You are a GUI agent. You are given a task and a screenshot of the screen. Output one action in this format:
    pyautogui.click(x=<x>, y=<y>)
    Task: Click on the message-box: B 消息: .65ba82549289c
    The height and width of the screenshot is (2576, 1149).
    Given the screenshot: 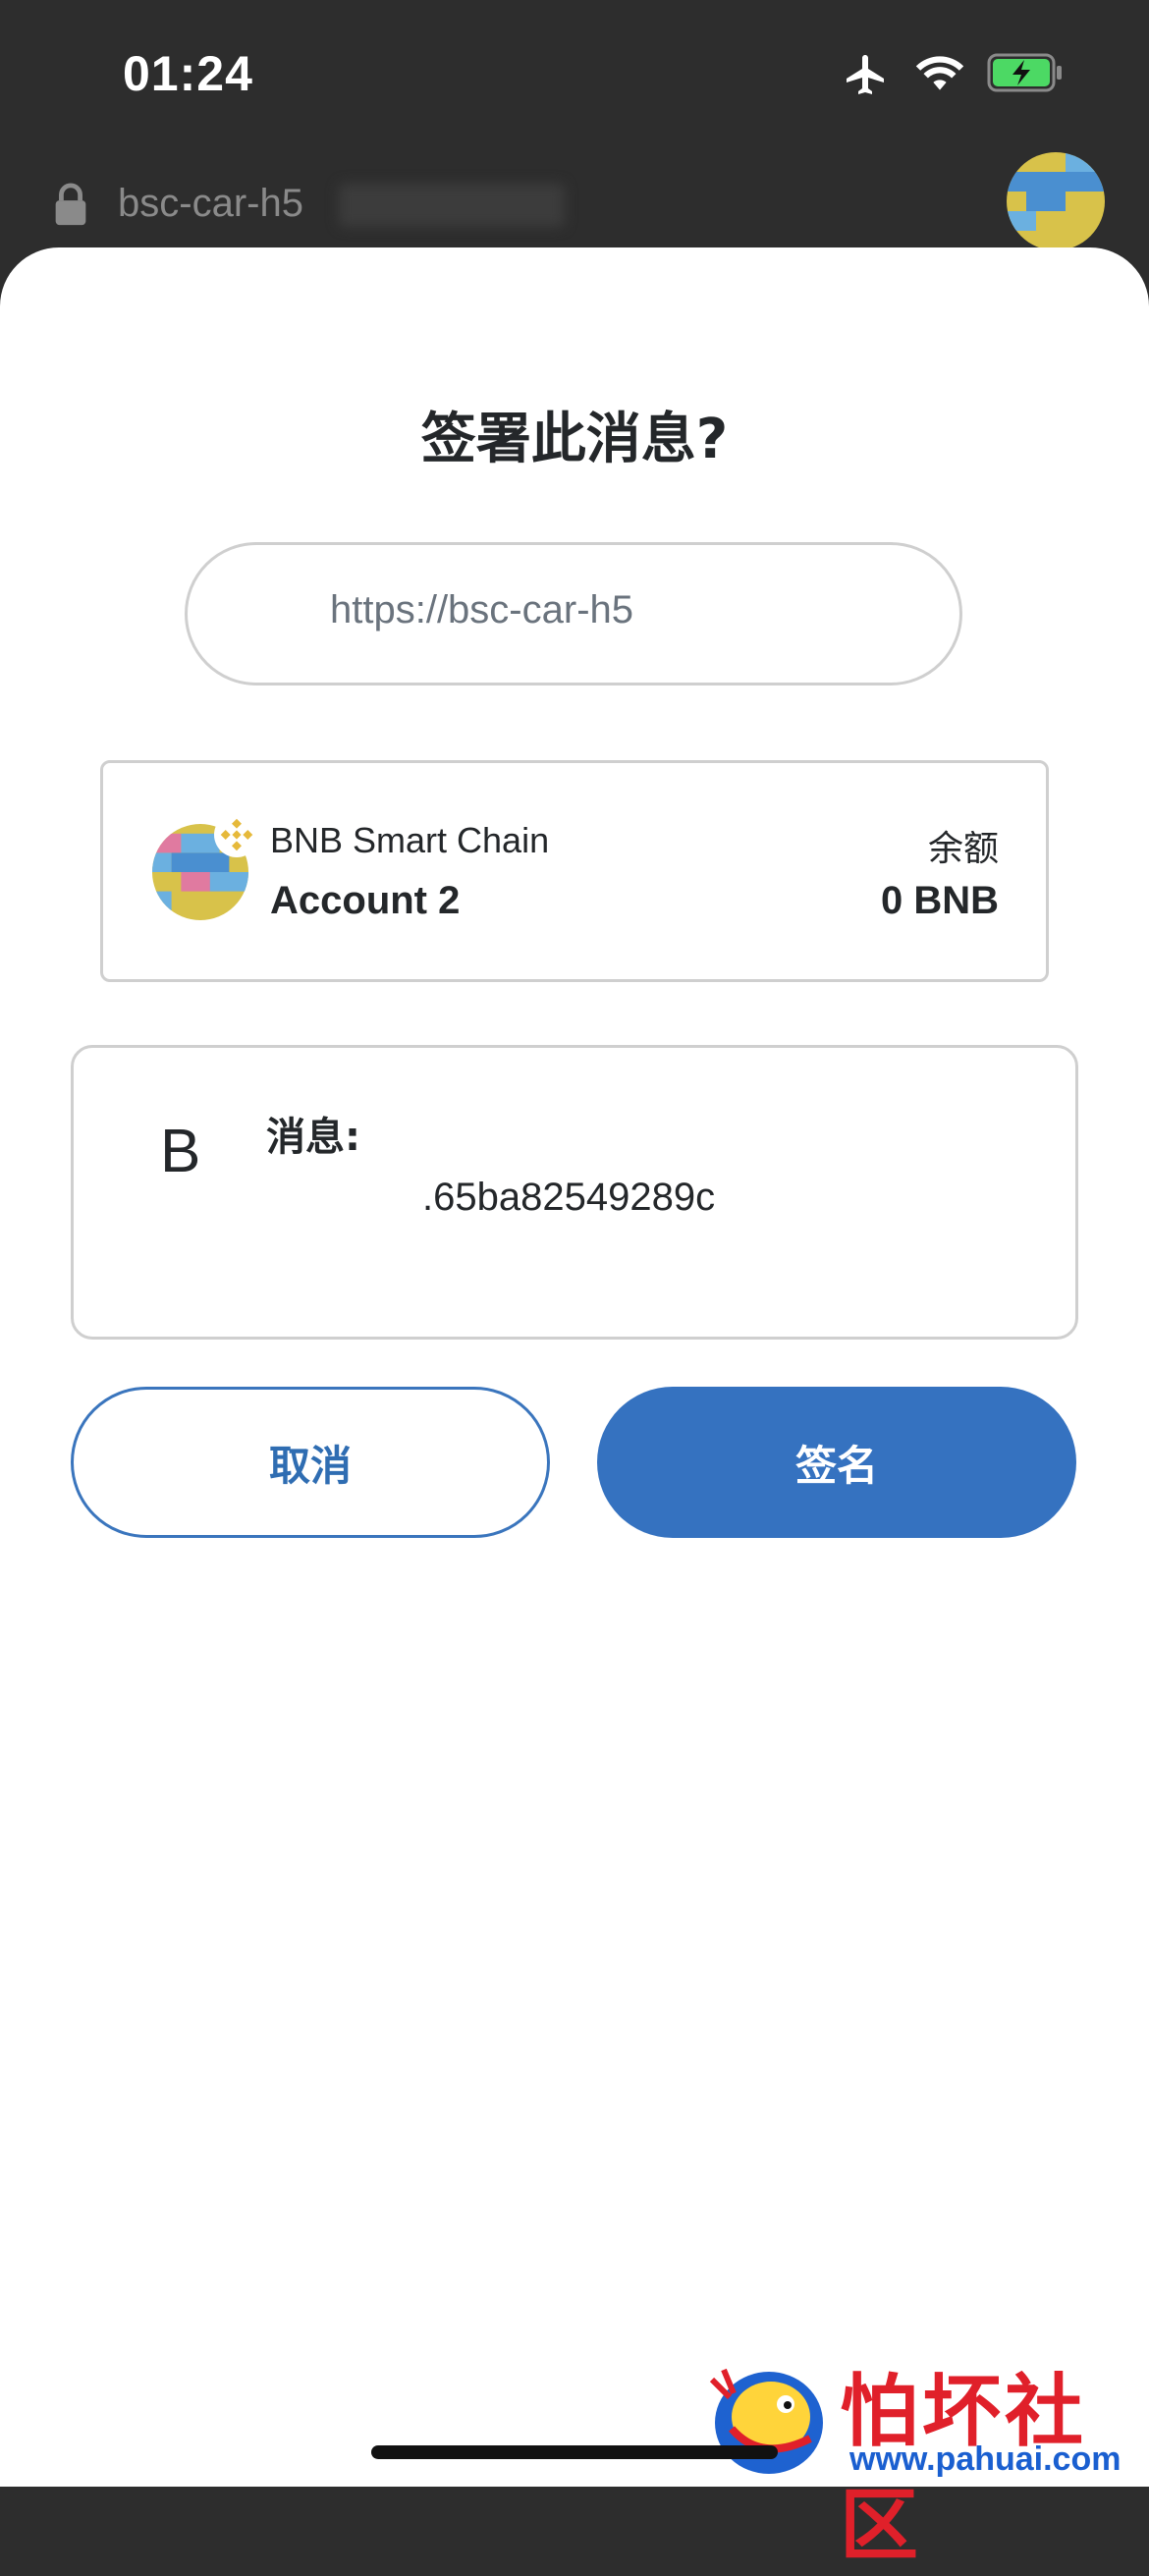 What is the action you would take?
    pyautogui.click(x=574, y=1192)
    